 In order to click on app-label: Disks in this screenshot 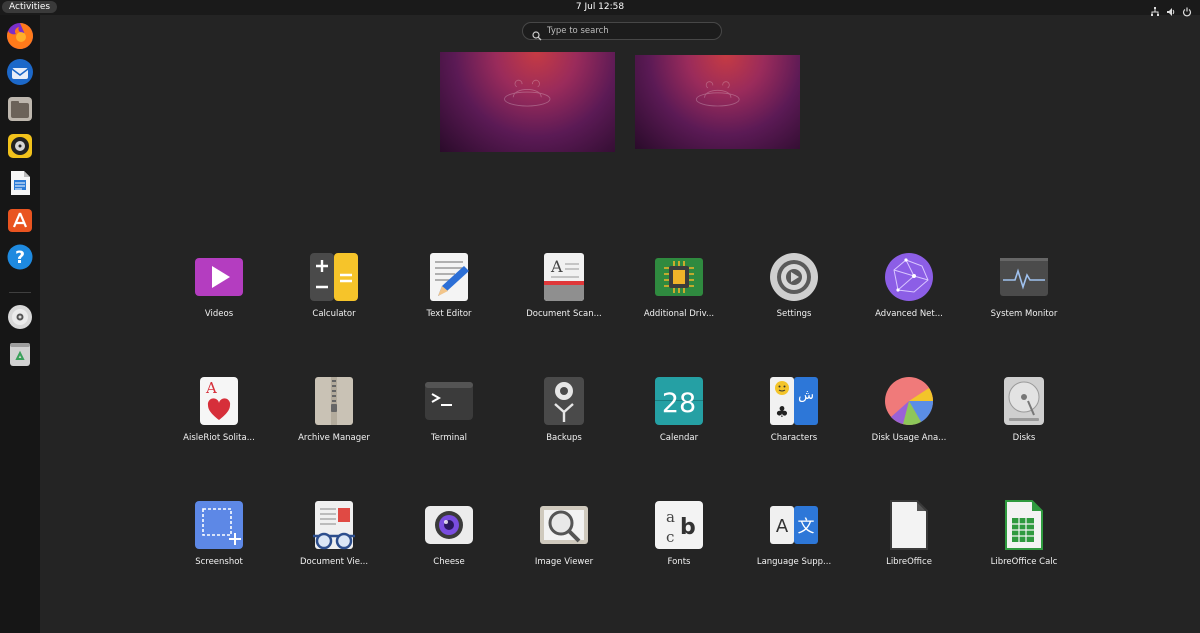, I will do `click(1024, 438)`.